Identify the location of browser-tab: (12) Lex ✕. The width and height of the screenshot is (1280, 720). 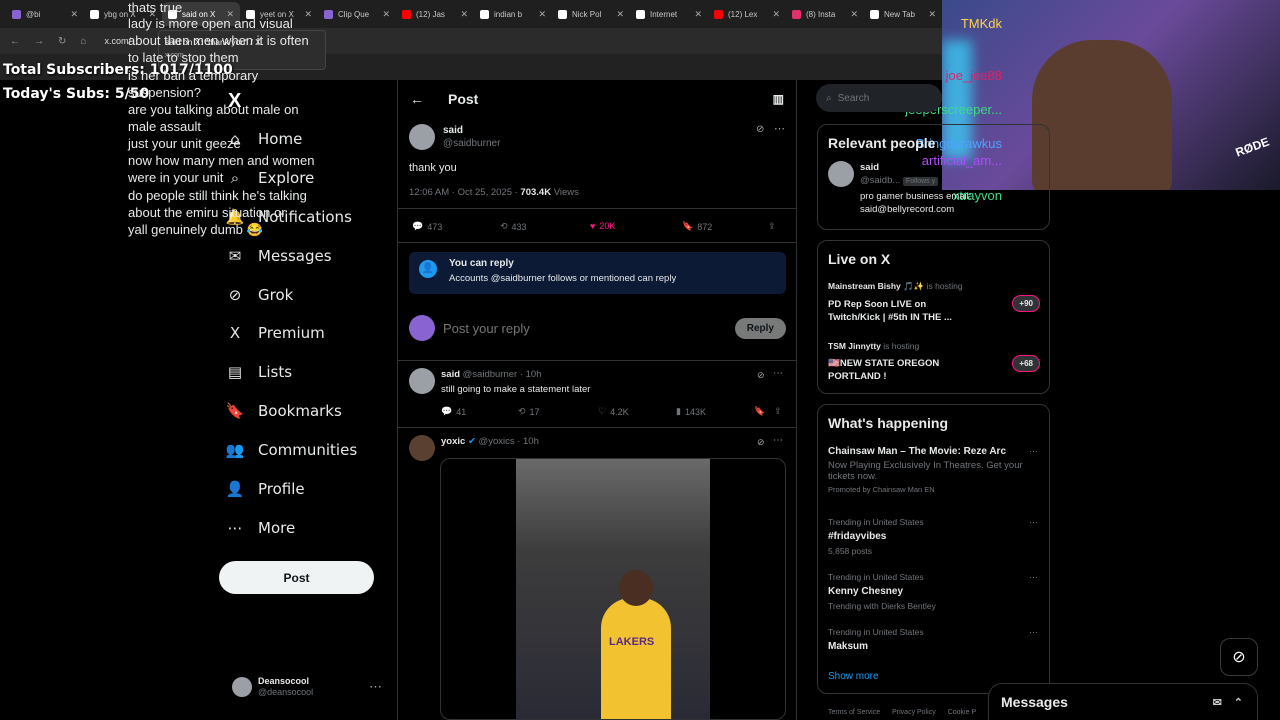
(747, 14).